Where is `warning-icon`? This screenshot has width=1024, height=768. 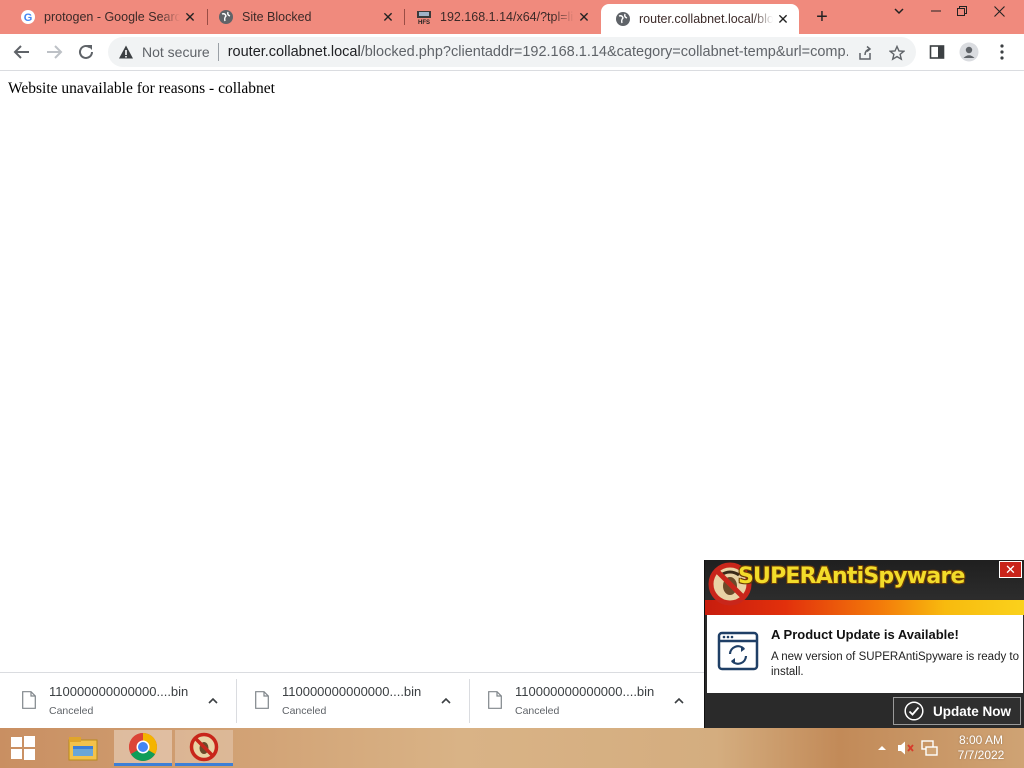
warning-icon is located at coordinates (126, 52).